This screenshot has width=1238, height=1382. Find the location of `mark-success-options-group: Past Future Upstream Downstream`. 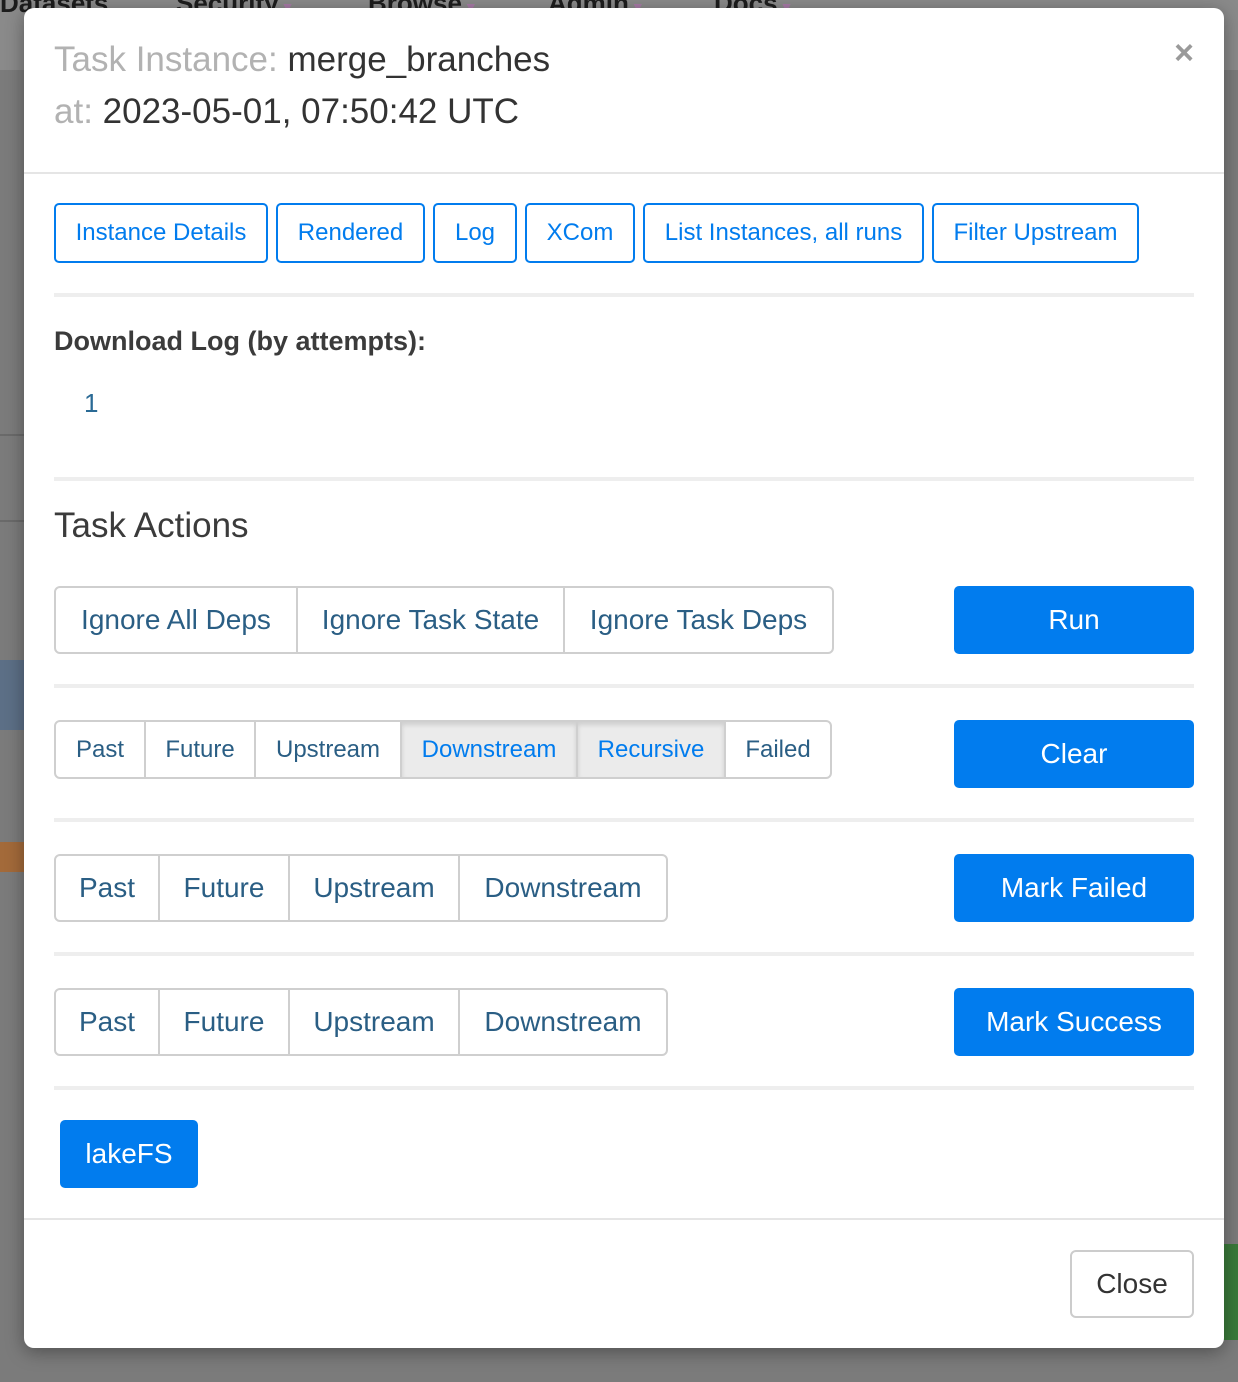

mark-success-options-group: Past Future Upstream Downstream is located at coordinates (361, 1022).